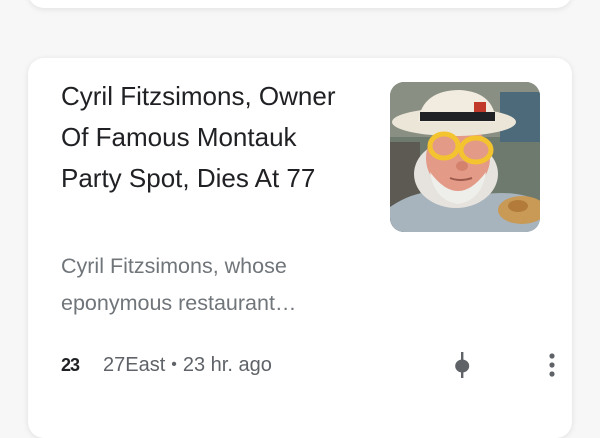 The image size is (600, 438). I want to click on publish-time: 23 hr. ago, so click(227, 364).